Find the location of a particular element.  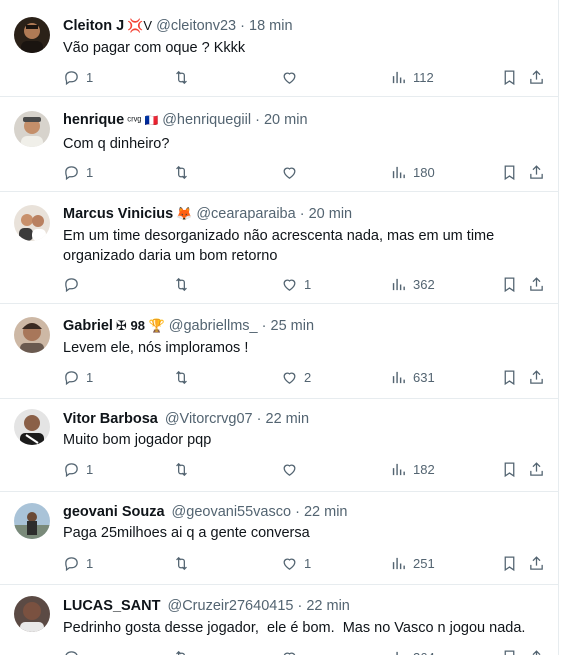

username-handle: @Cruzeir27640415 is located at coordinates (230, 606).